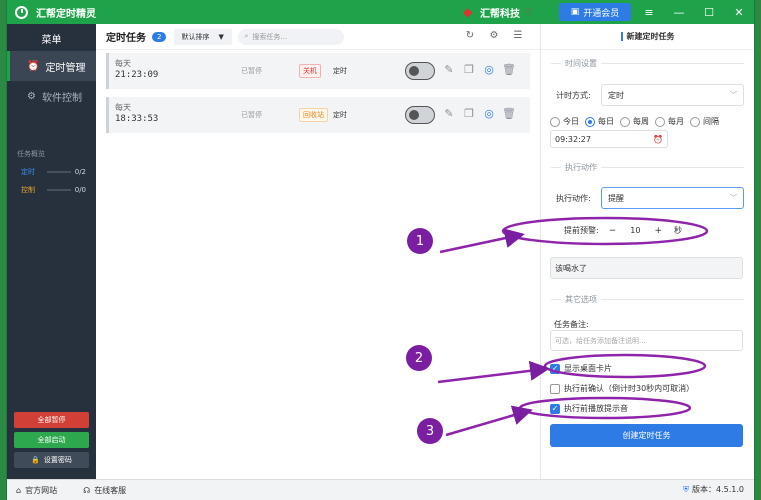  What do you see at coordinates (251, 71) in the screenshot?
I see `task-status: 已暂停` at bounding box center [251, 71].